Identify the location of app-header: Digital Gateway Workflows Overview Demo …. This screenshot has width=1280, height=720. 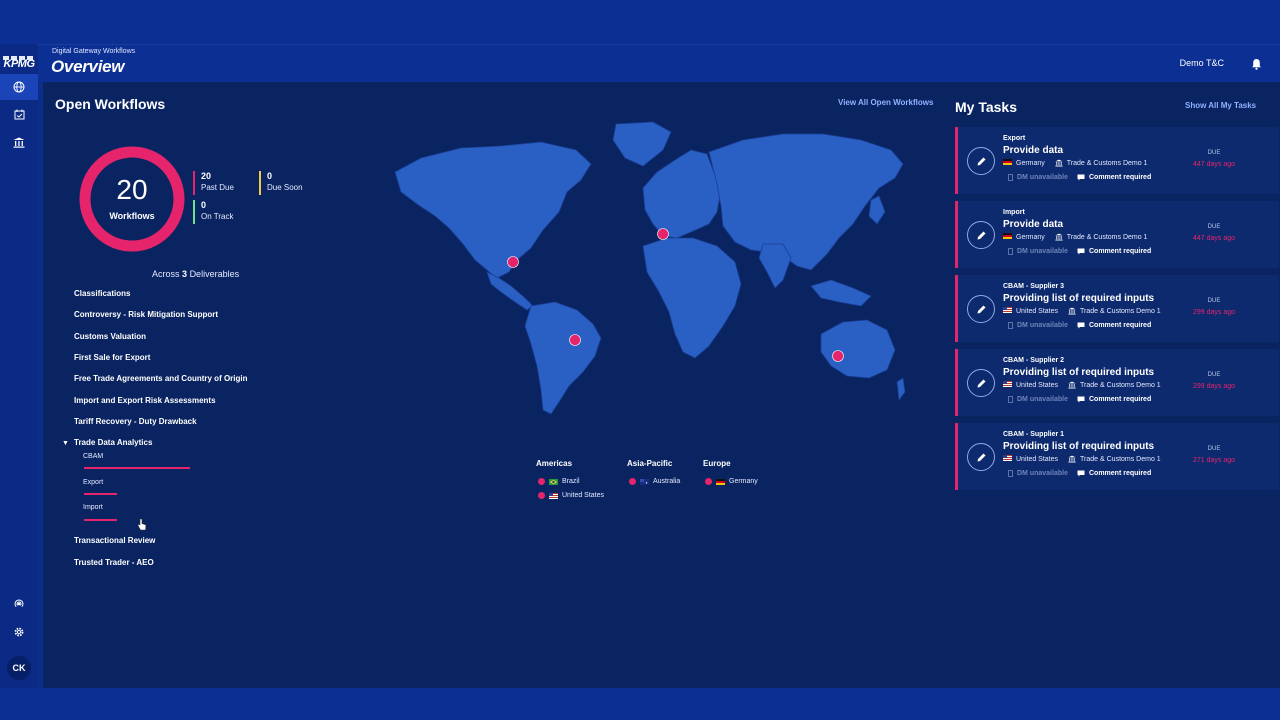
(659, 63).